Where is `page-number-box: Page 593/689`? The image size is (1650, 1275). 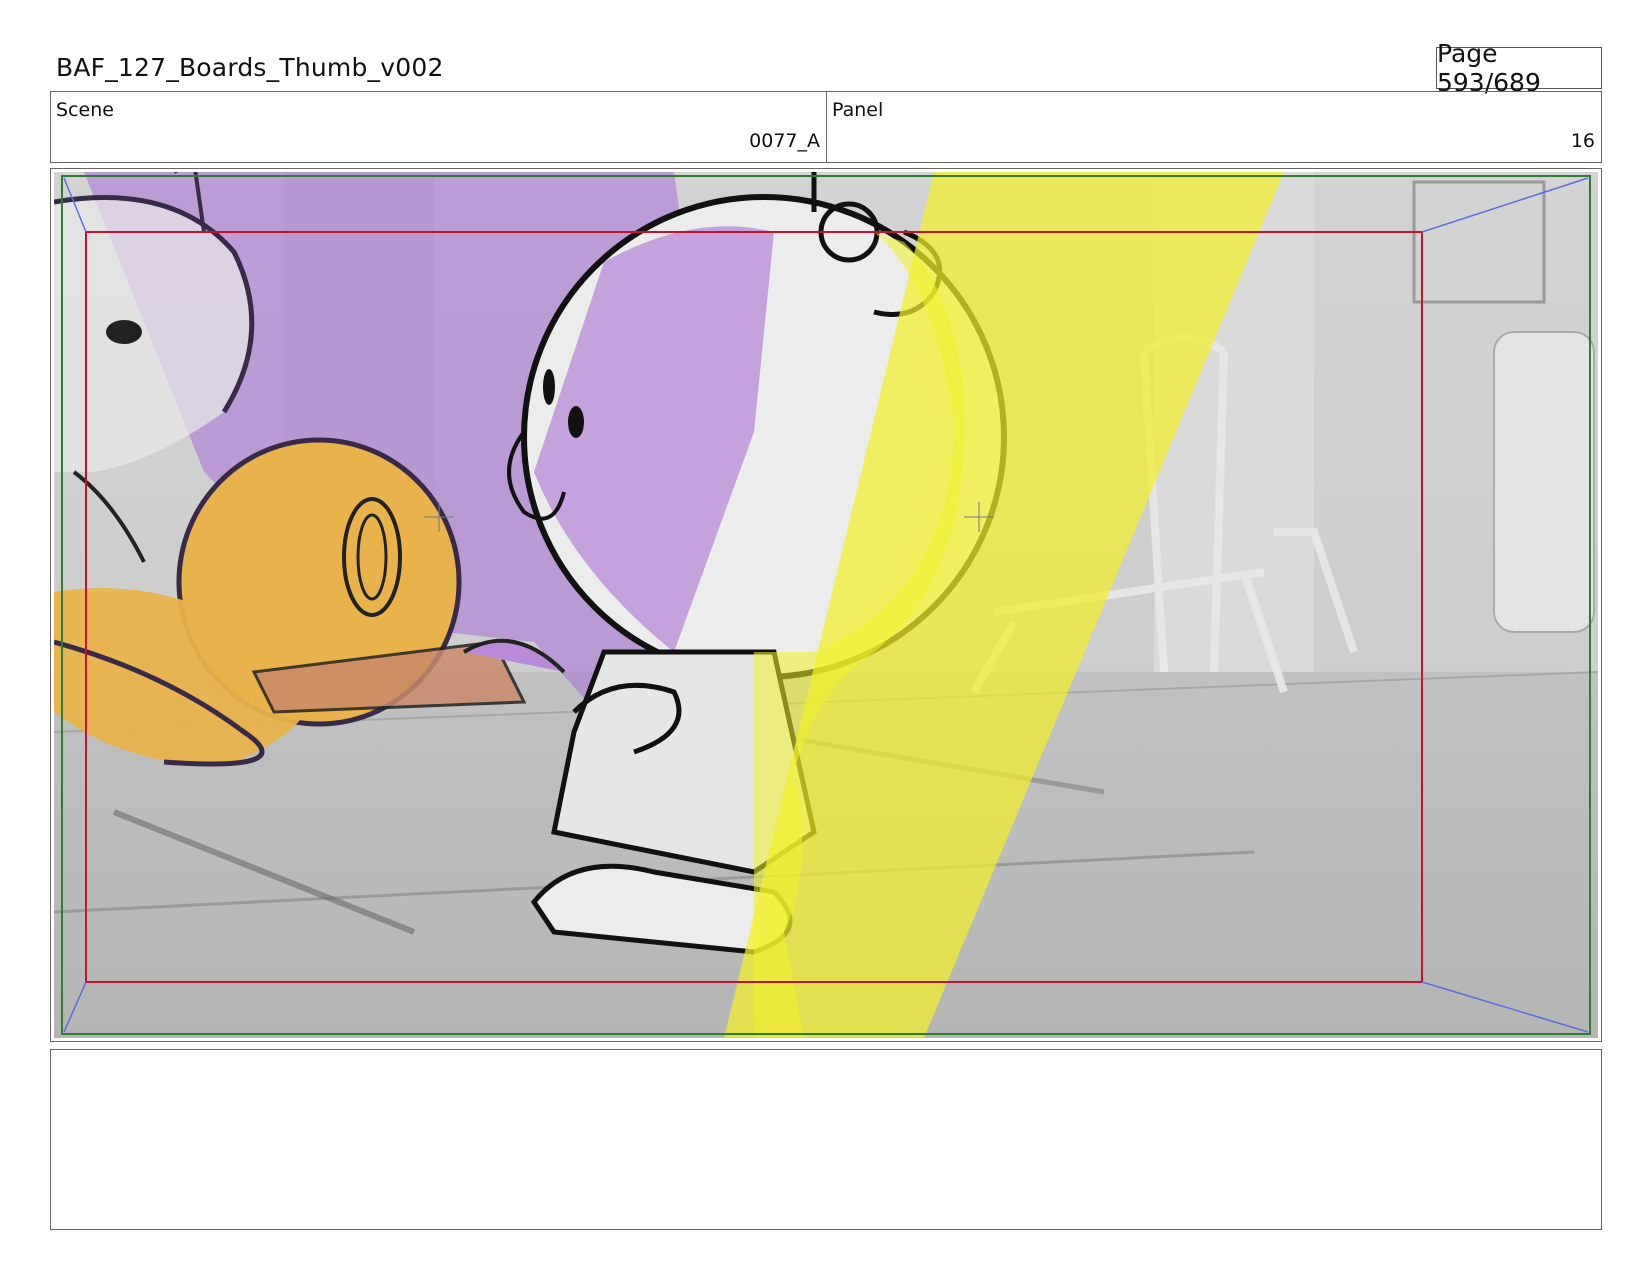 page-number-box: Page 593/689 is located at coordinates (1519, 68).